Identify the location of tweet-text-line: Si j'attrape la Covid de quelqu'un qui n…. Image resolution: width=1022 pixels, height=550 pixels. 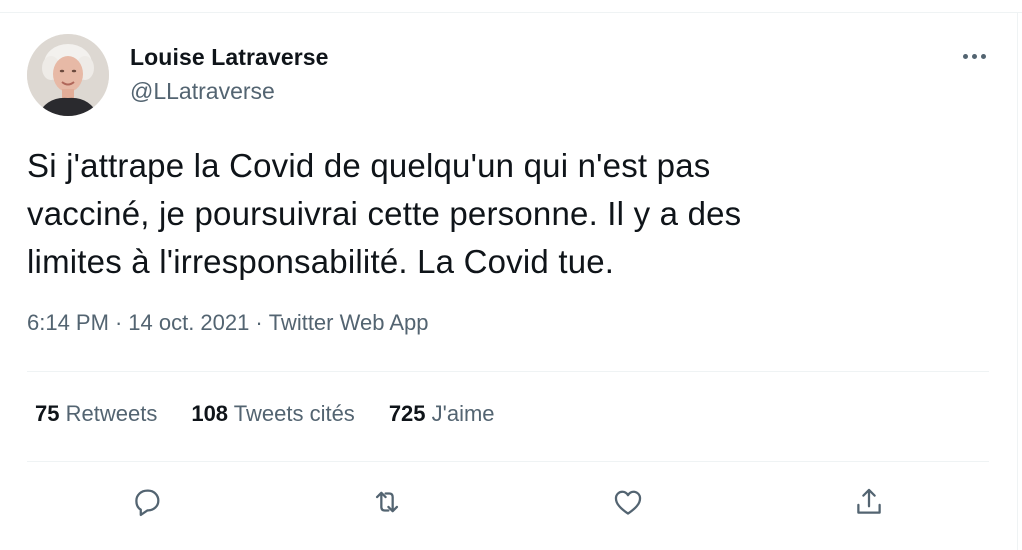
(369, 165).